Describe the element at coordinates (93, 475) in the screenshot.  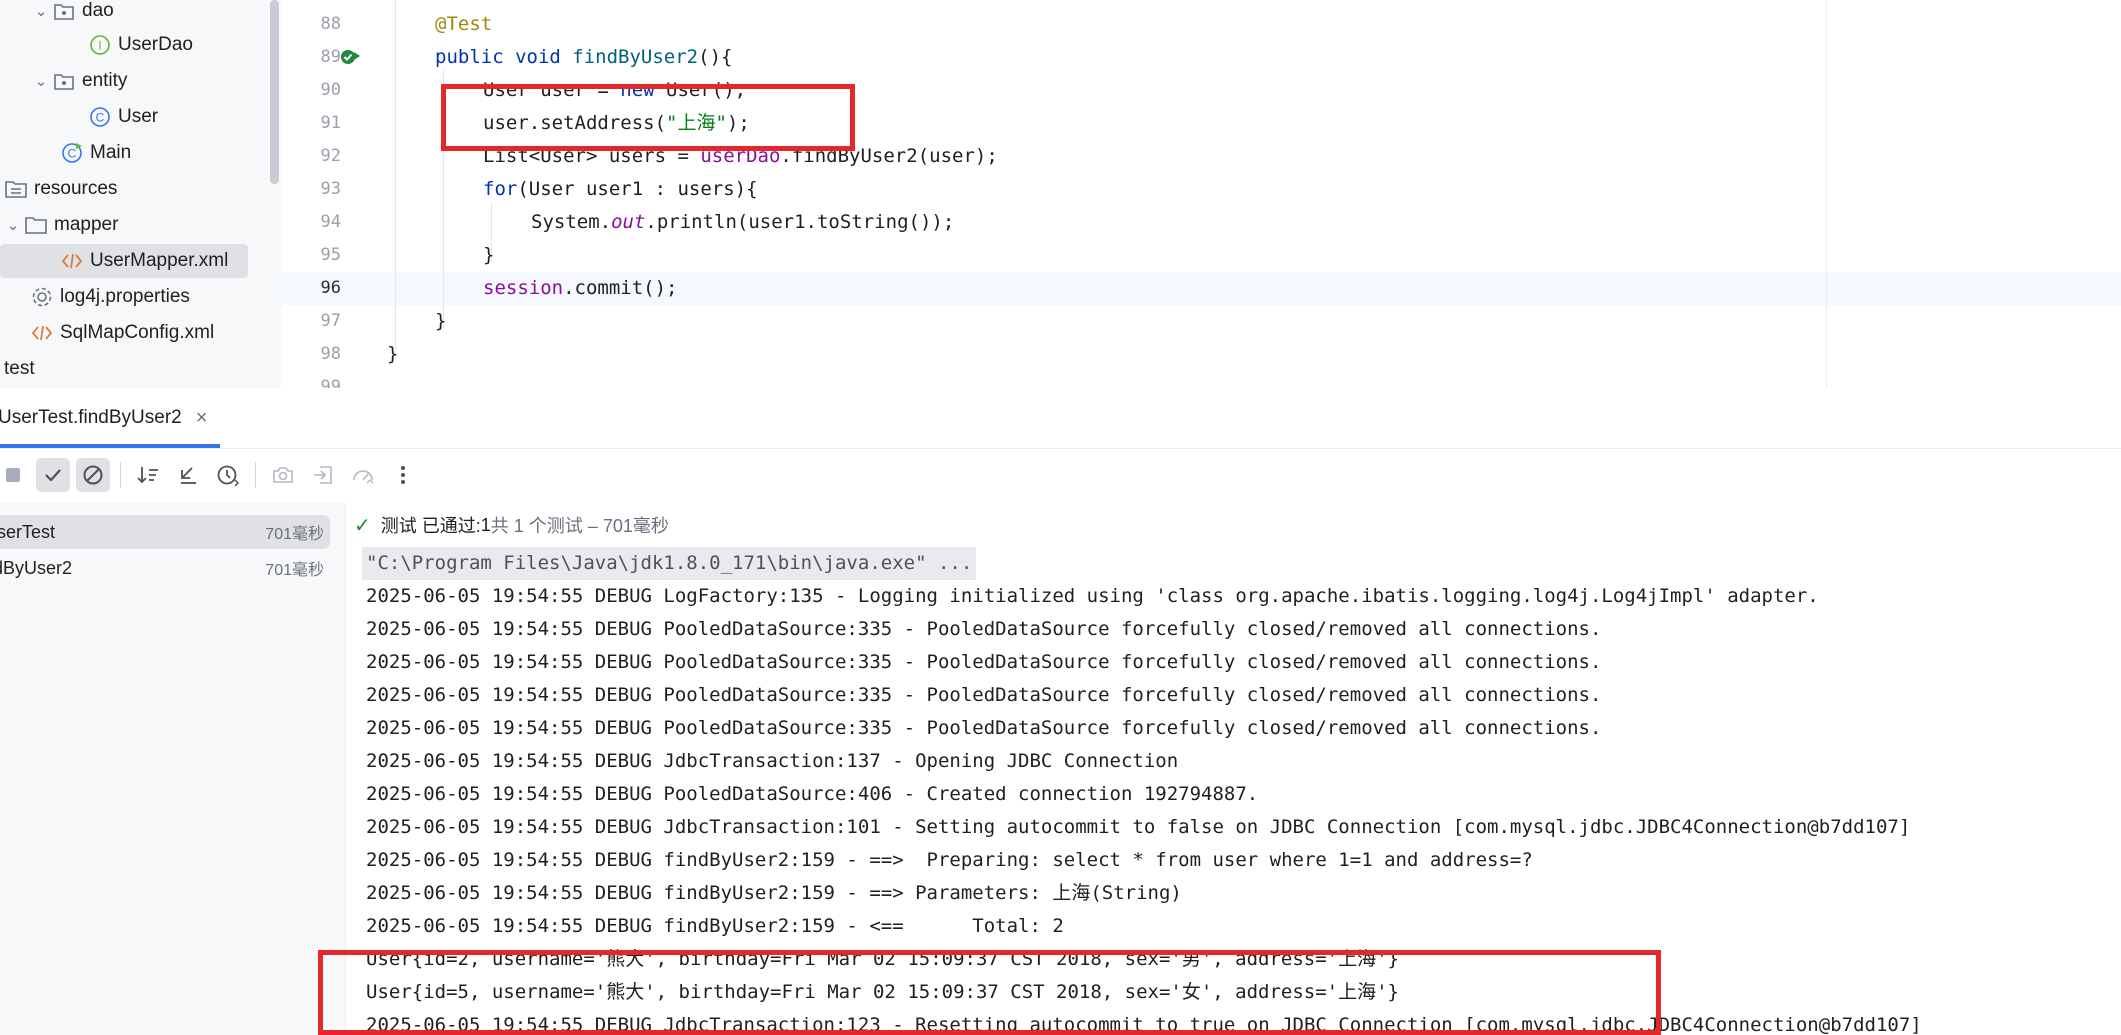
I see `show-ignored-toggle-icon` at that location.